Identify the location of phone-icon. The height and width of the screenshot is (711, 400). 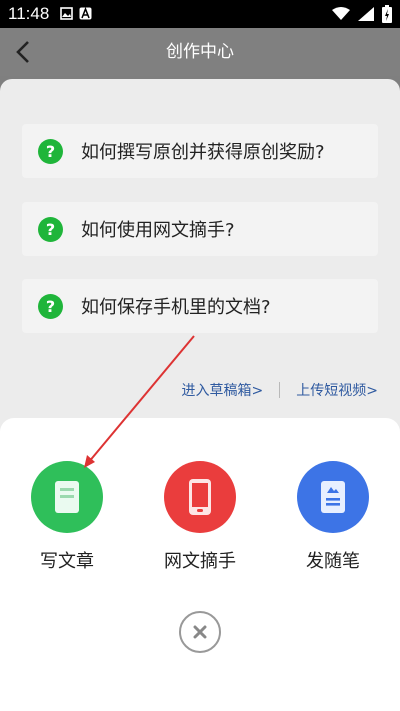
(200, 497).